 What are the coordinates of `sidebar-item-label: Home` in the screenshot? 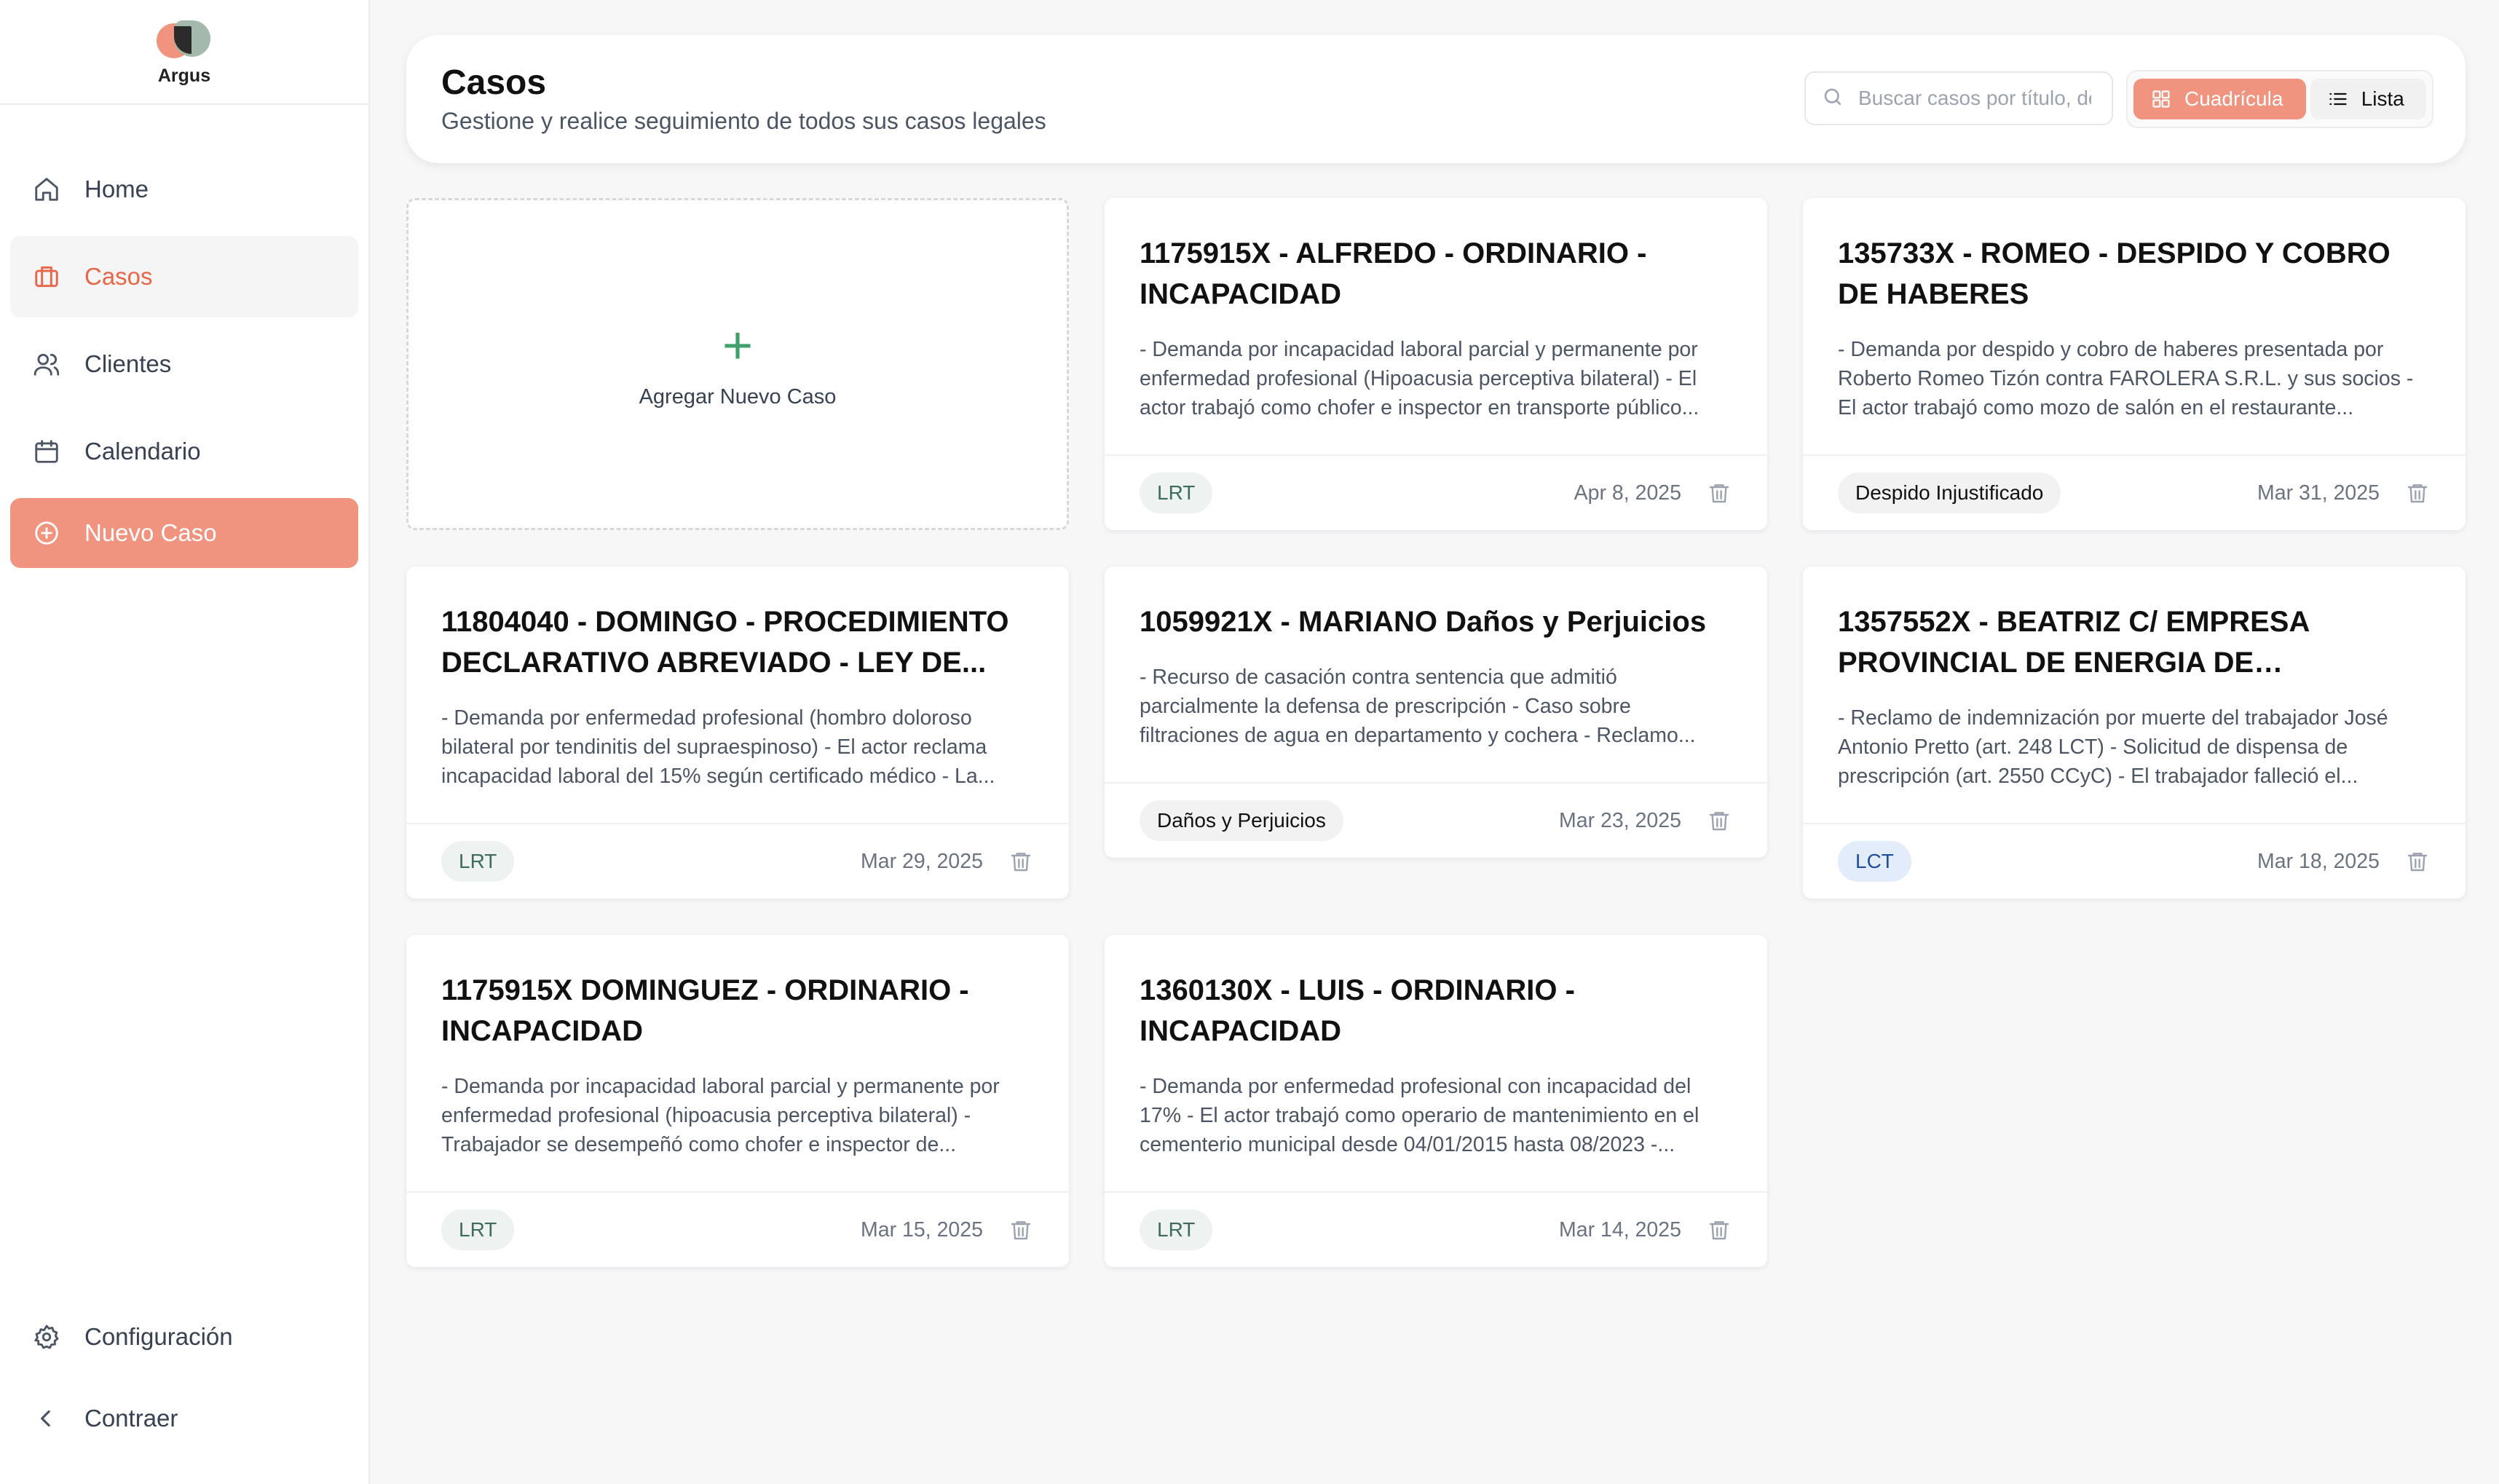 It's located at (116, 188).